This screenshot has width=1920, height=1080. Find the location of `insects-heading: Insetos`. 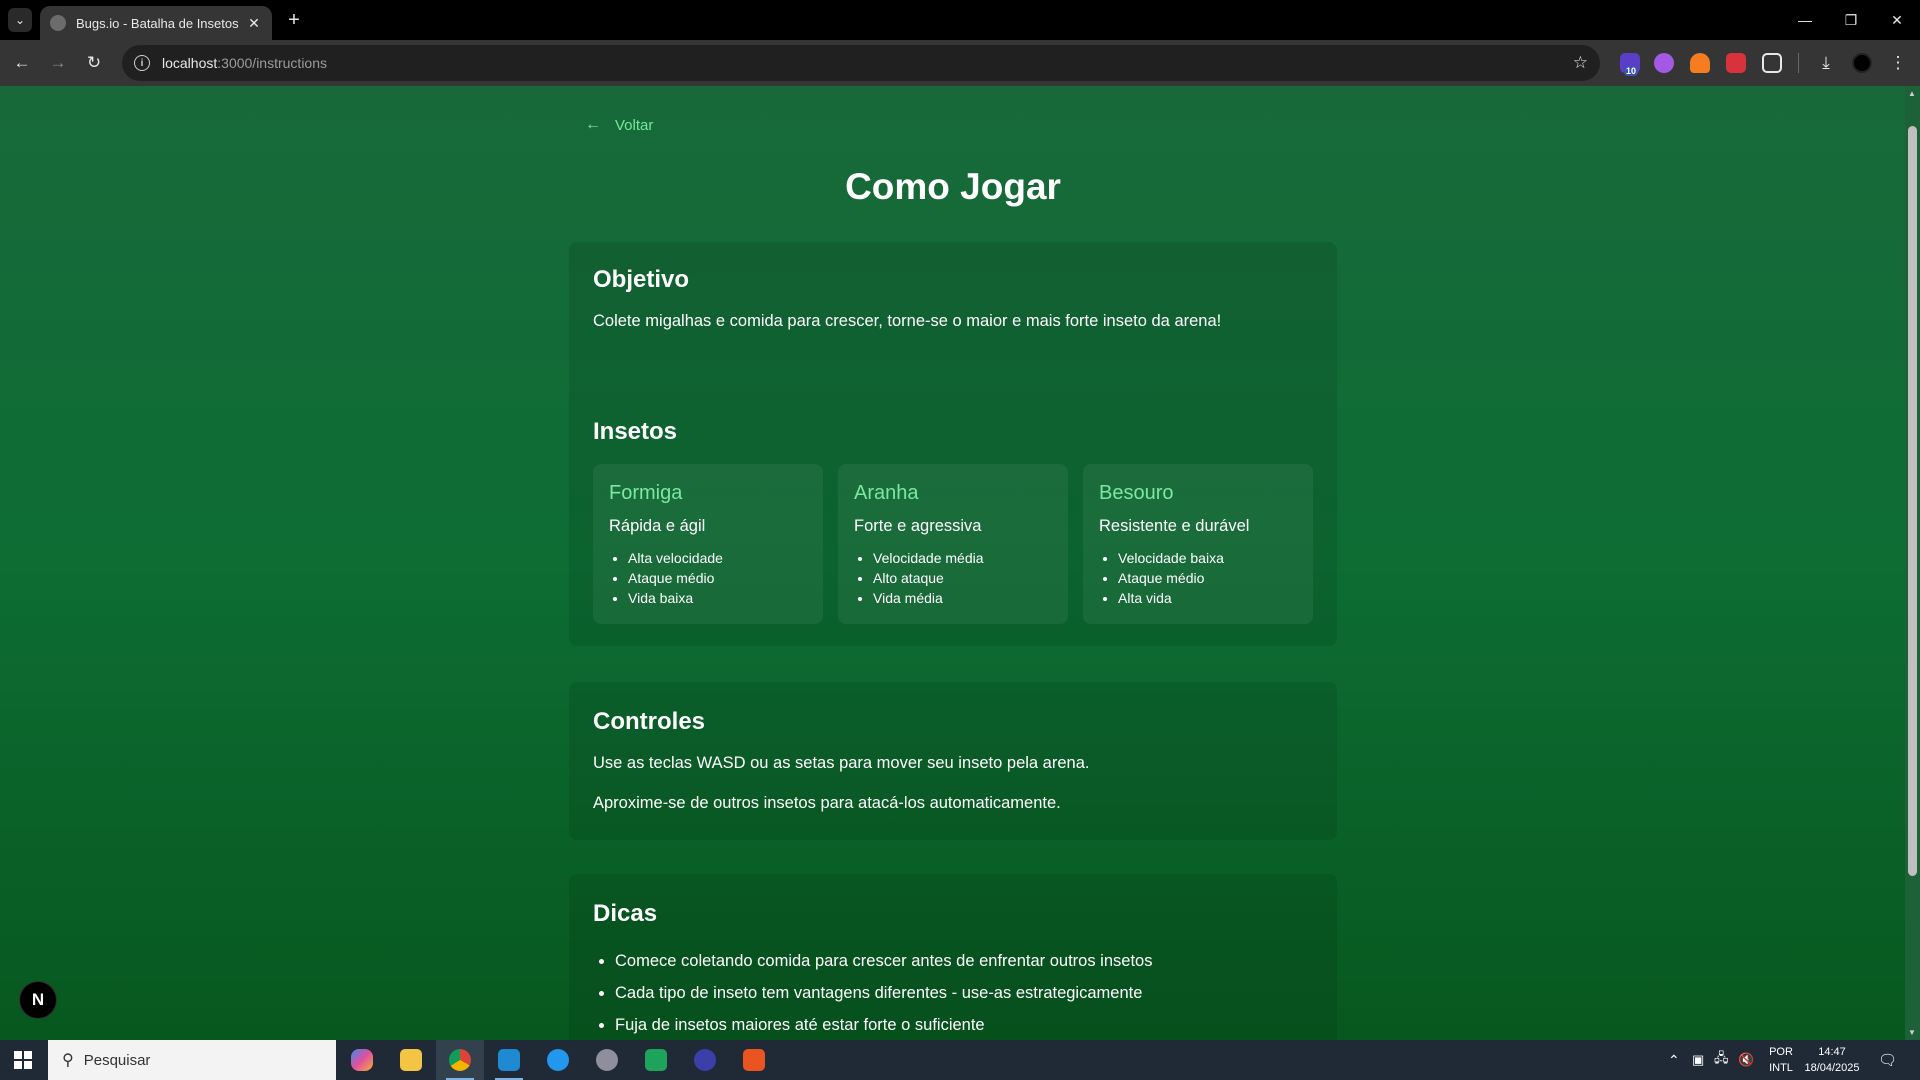

insects-heading: Insetos is located at coordinates (635, 431).